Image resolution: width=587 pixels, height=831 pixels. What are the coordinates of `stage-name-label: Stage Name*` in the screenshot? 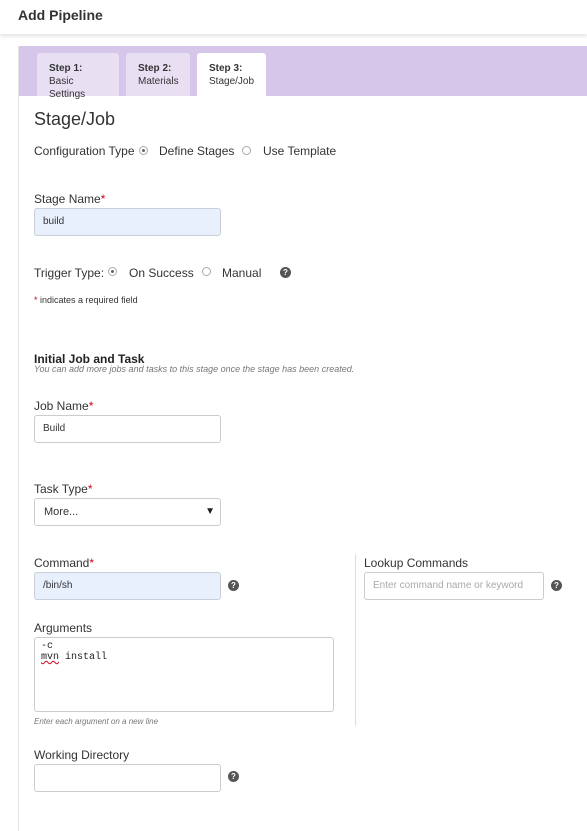 It's located at (69, 199).